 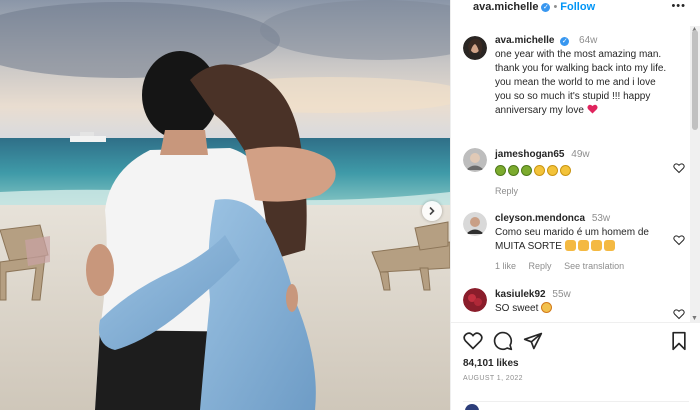 I want to click on chevron-right-icon, so click(x=432, y=211).